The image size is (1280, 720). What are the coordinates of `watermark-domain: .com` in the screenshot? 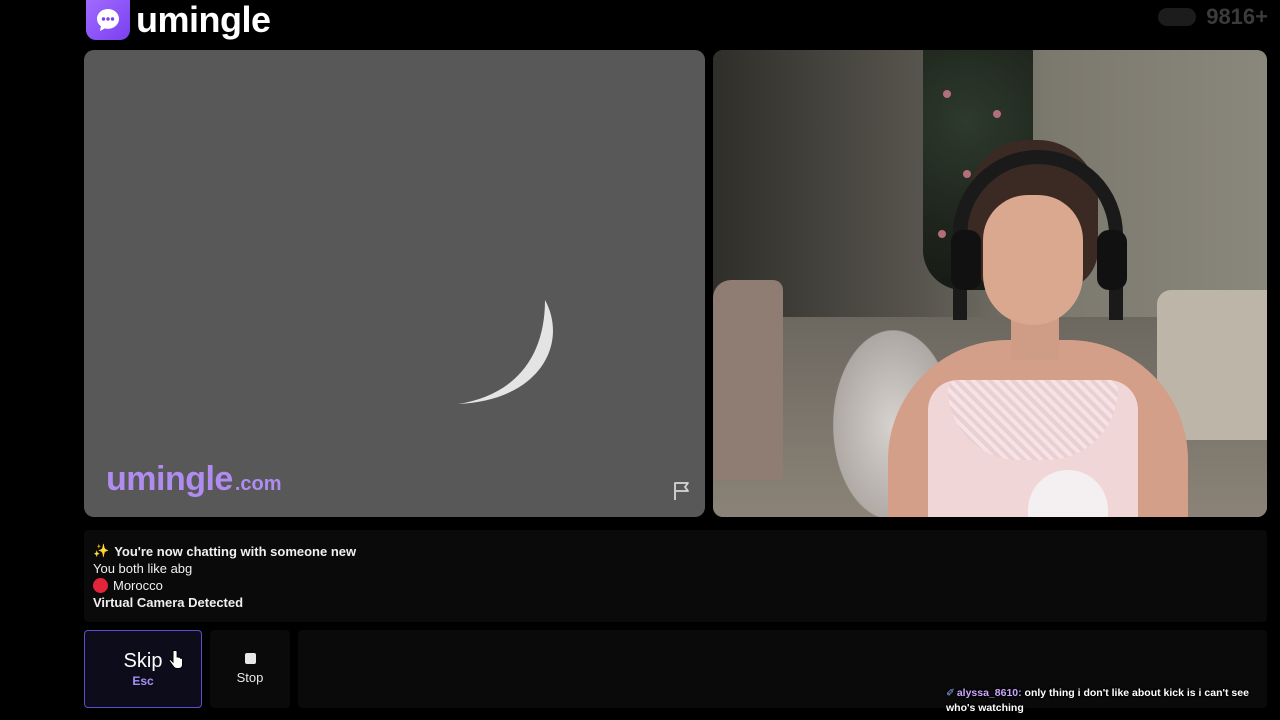 It's located at (258, 484).